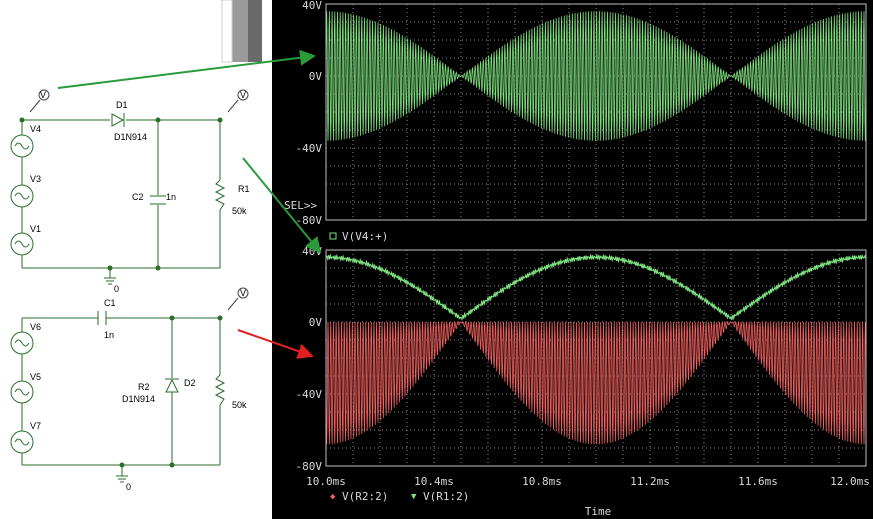 Image resolution: width=873 pixels, height=519 pixels. I want to click on arrow-bottom, so click(275, 344).